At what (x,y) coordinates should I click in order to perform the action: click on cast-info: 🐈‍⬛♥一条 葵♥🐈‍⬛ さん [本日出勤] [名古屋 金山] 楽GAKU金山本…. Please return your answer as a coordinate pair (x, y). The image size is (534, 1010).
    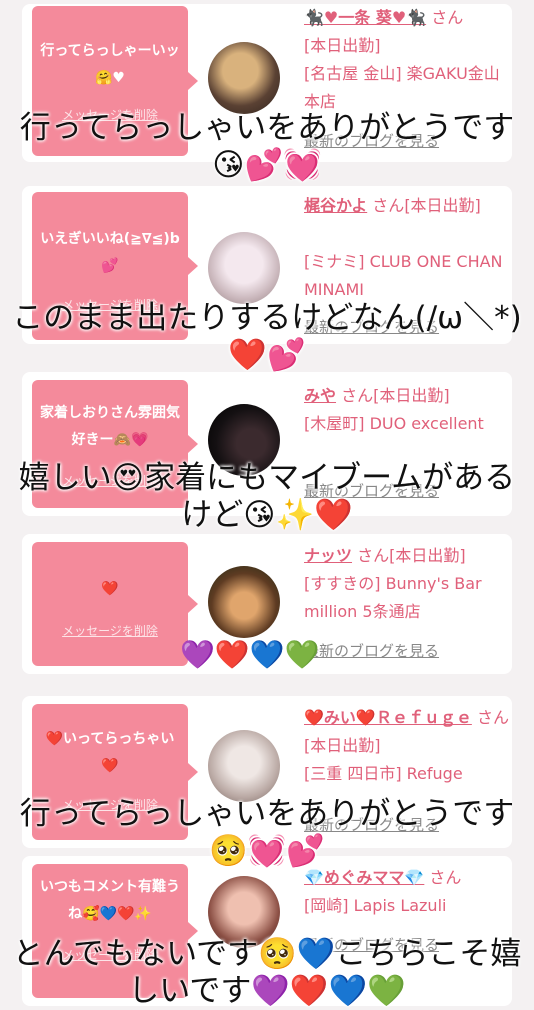
    Looking at the image, I should click on (406, 60).